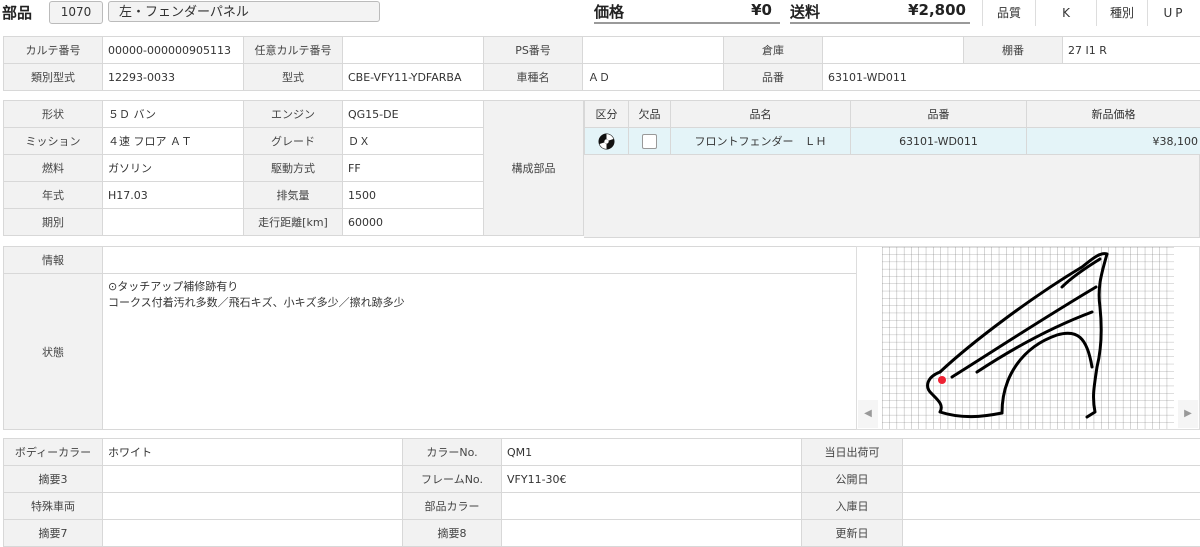  I want to click on image-prev-button: ◀, so click(868, 414).